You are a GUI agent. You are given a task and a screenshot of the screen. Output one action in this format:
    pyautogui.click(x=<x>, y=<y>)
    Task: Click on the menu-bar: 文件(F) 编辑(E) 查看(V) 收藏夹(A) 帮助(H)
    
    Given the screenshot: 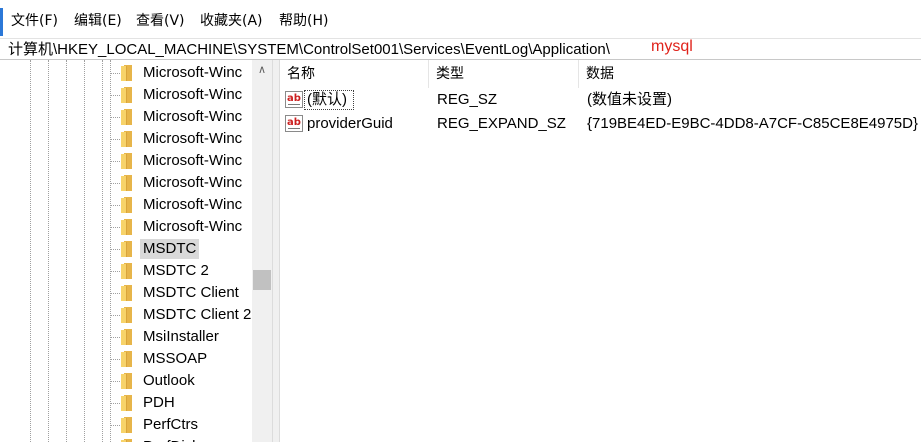 What is the action you would take?
    pyautogui.click(x=460, y=19)
    